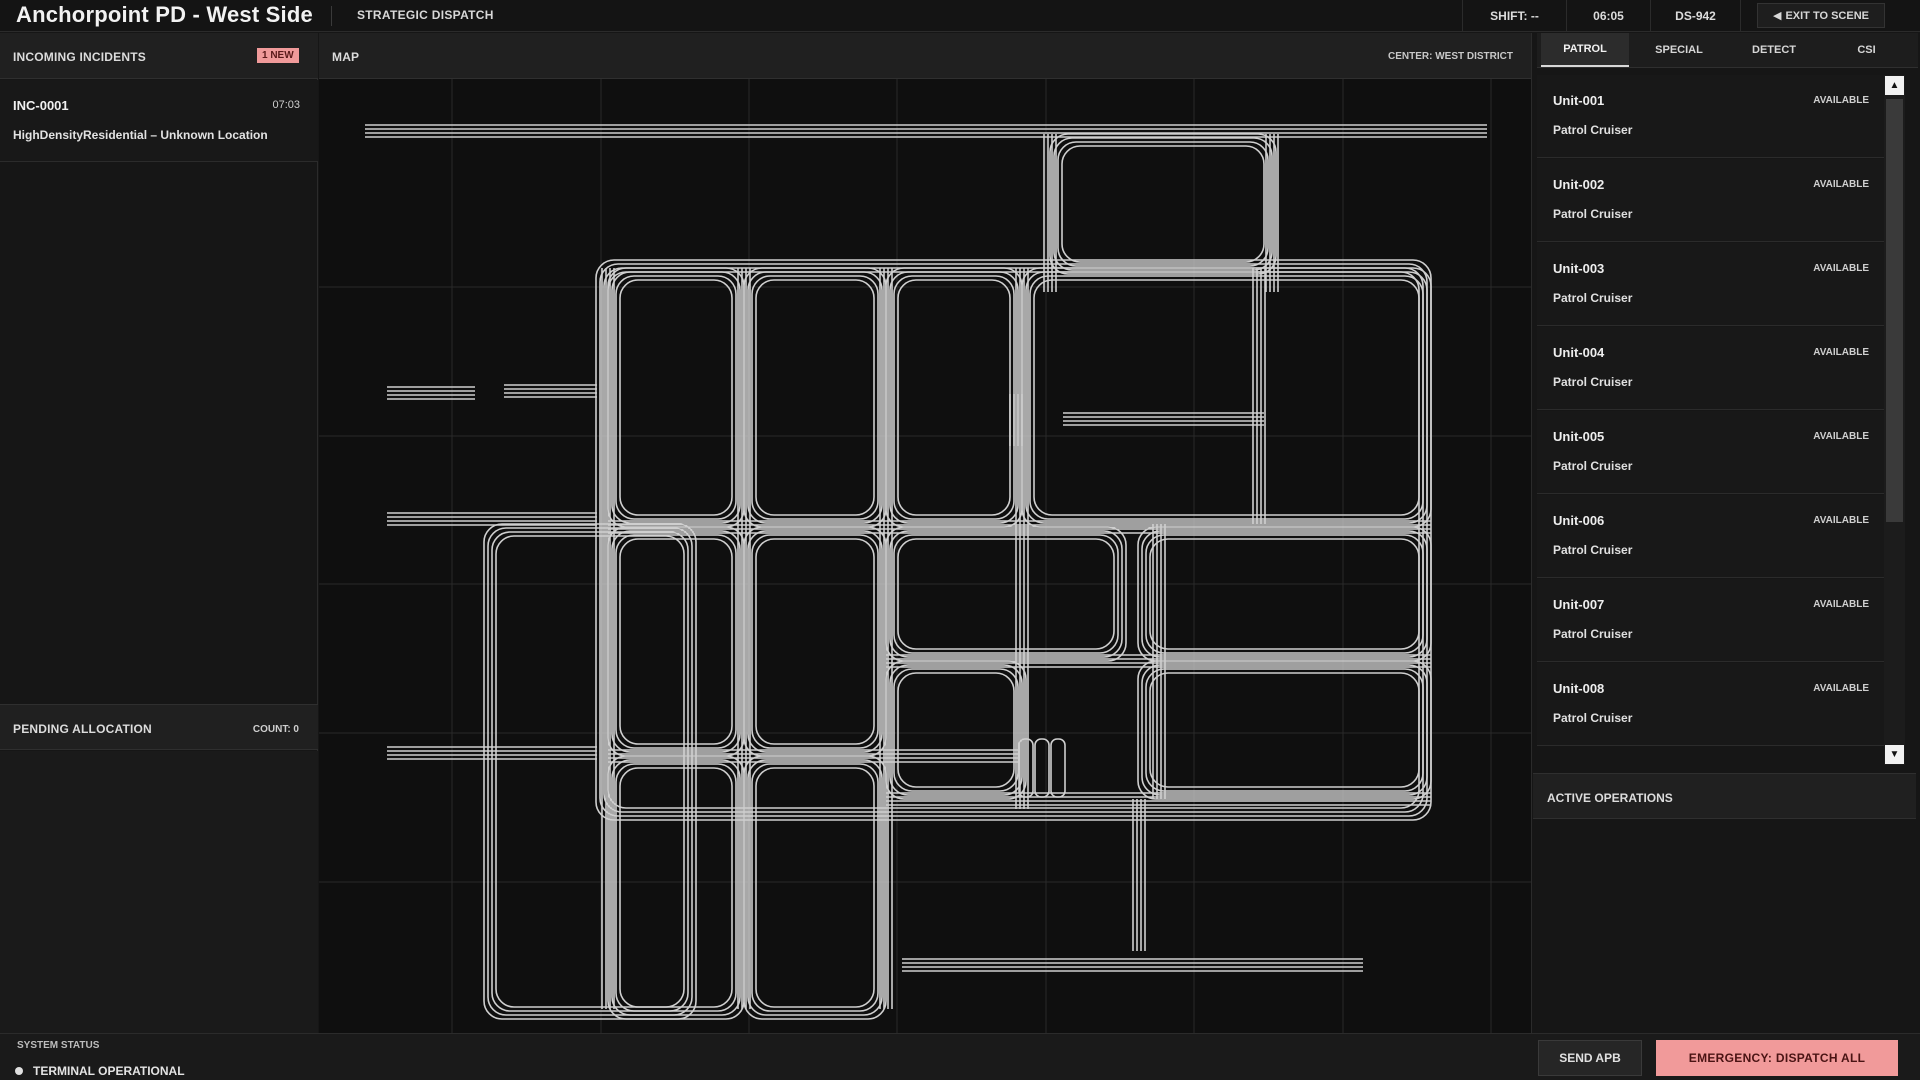  What do you see at coordinates (1894, 310) in the screenshot?
I see `scroll-thumb` at bounding box center [1894, 310].